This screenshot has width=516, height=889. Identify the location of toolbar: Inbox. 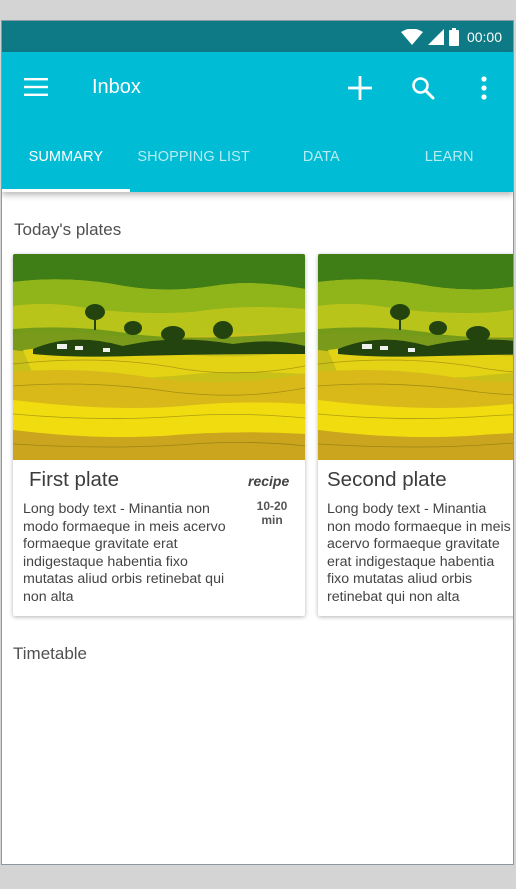
(257, 87).